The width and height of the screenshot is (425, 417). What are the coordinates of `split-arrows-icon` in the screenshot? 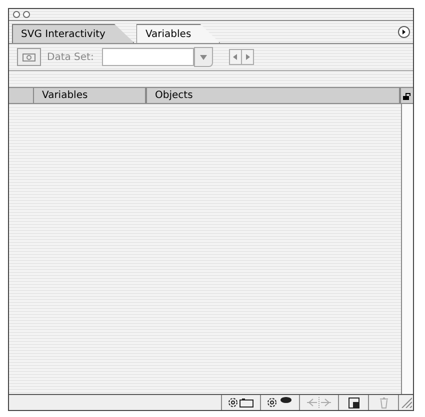 It's located at (319, 402).